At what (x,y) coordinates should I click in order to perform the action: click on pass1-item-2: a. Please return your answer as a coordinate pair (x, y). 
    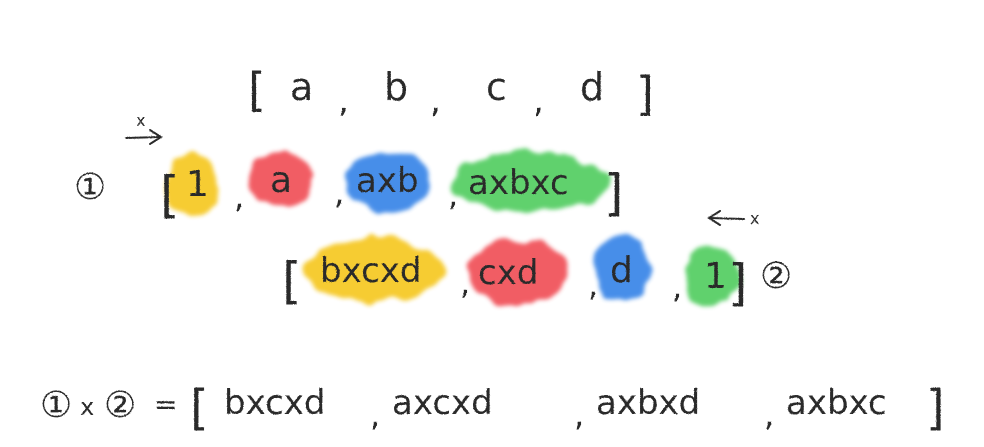
    Looking at the image, I should click on (281, 180).